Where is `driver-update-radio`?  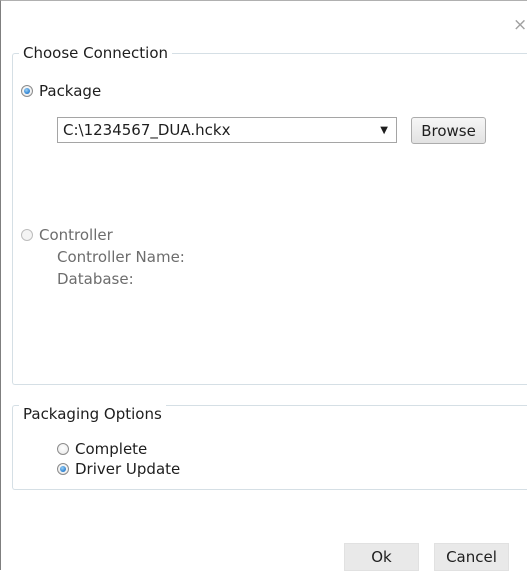
driver-update-radio is located at coordinates (63, 469).